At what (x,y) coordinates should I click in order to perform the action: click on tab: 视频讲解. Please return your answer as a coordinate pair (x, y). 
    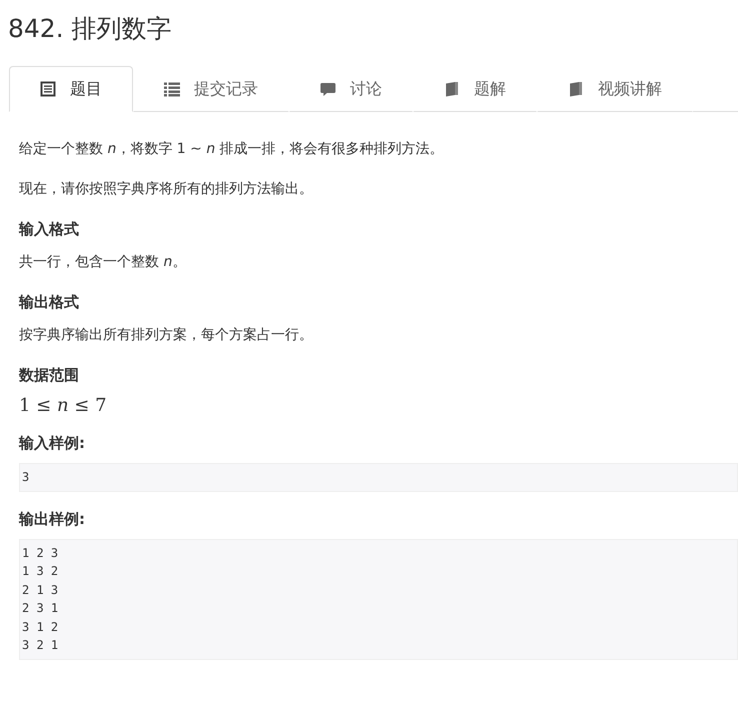
    Looking at the image, I should click on (615, 89).